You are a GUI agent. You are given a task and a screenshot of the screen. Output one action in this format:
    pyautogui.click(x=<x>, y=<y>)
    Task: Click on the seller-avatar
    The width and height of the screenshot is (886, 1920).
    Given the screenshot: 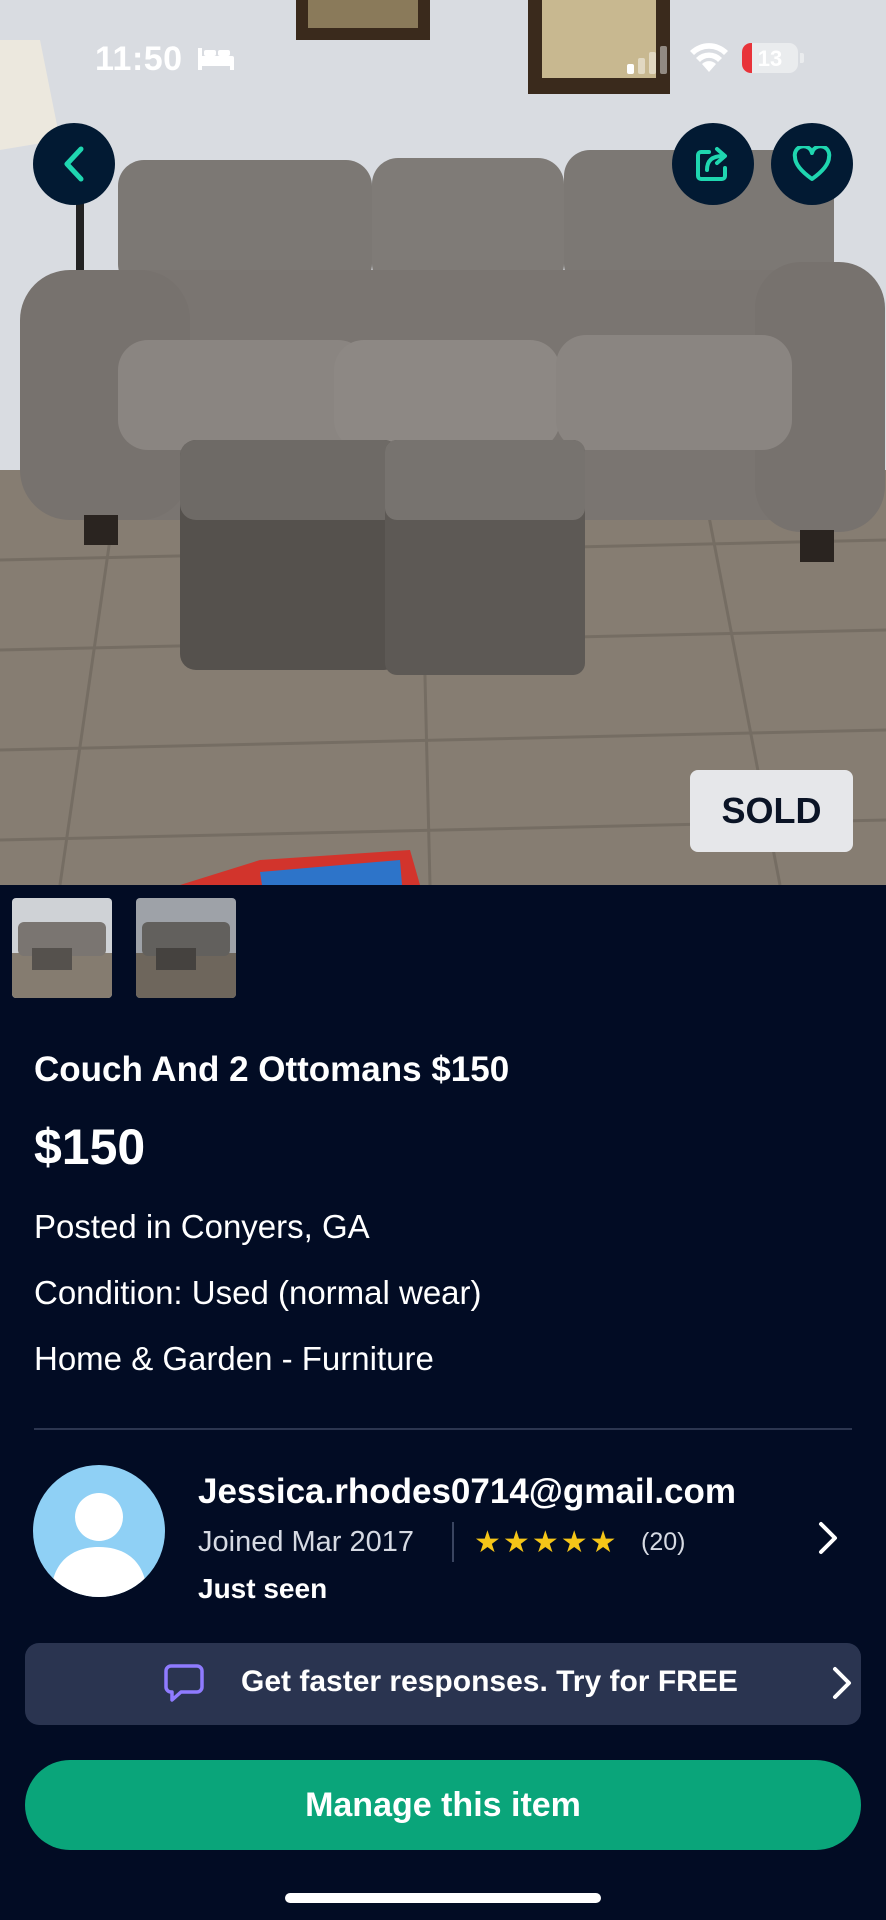 What is the action you would take?
    pyautogui.click(x=99, y=1531)
    